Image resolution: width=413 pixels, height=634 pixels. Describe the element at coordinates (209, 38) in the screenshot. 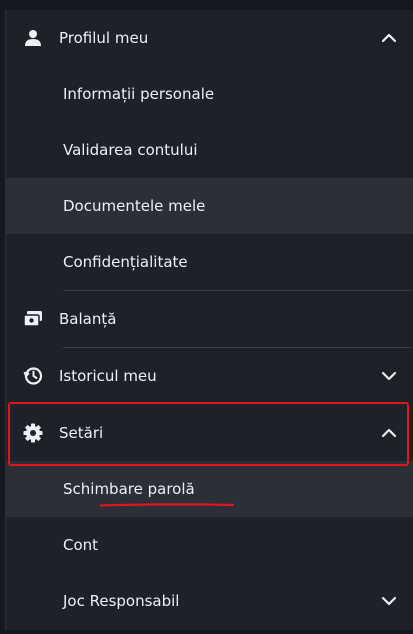

I see `menu-item-profile: Profilul meu` at that location.